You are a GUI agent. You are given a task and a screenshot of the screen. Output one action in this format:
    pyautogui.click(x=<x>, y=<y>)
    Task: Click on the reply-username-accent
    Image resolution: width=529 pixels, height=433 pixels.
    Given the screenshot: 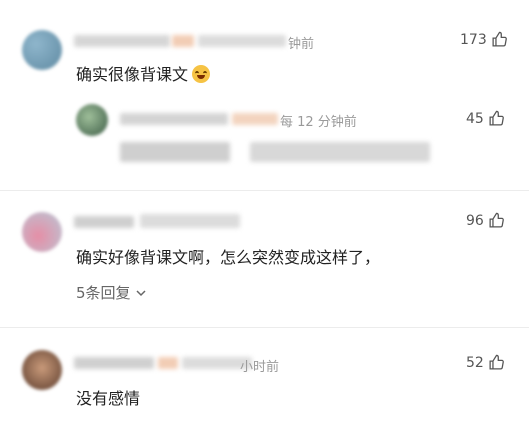 What is the action you would take?
    pyautogui.click(x=255, y=119)
    